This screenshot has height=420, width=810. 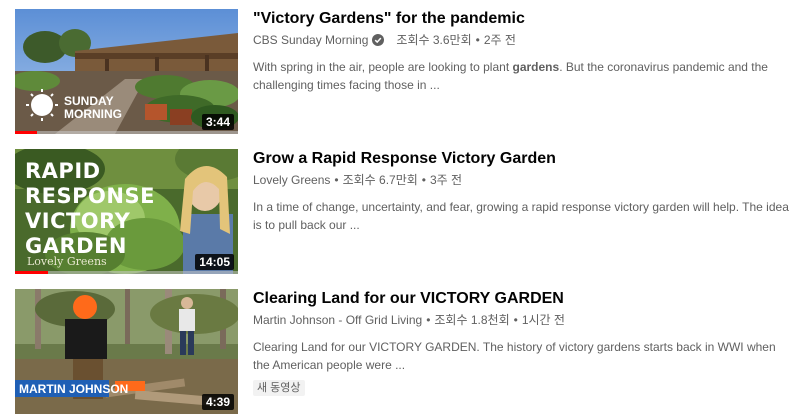 What do you see at coordinates (337, 320) in the screenshot?
I see `channel-name: Martin Johnson - Off Grid Living` at bounding box center [337, 320].